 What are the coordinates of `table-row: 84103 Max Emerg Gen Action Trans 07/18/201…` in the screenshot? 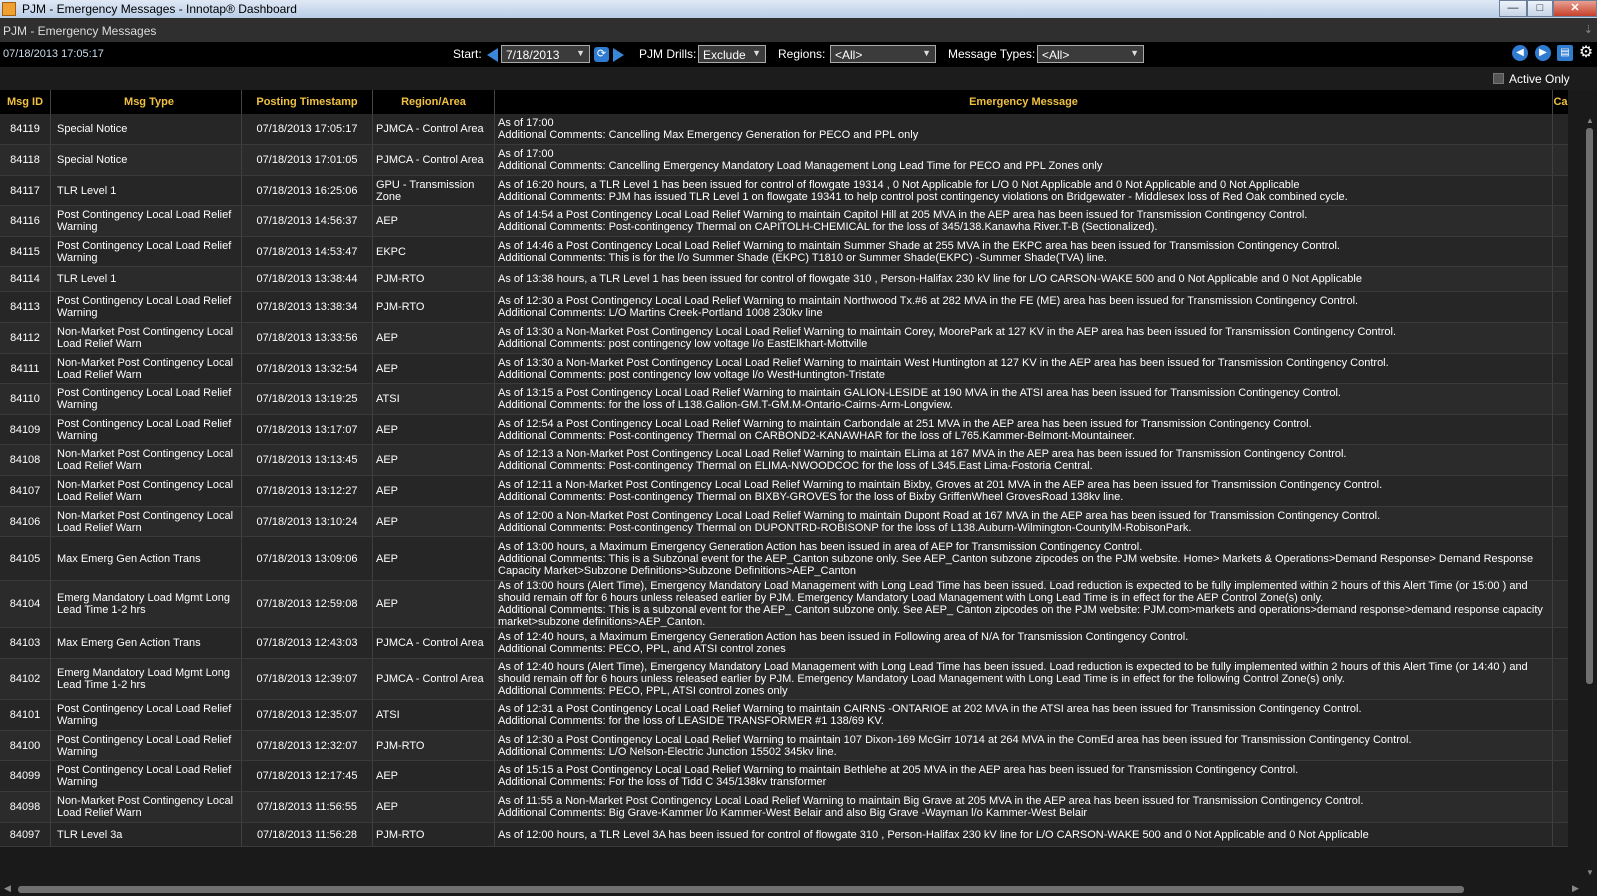 It's located at (784, 643).